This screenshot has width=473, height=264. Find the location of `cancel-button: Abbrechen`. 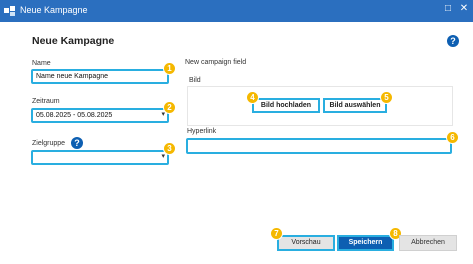

cancel-button: Abbrechen is located at coordinates (428, 243).